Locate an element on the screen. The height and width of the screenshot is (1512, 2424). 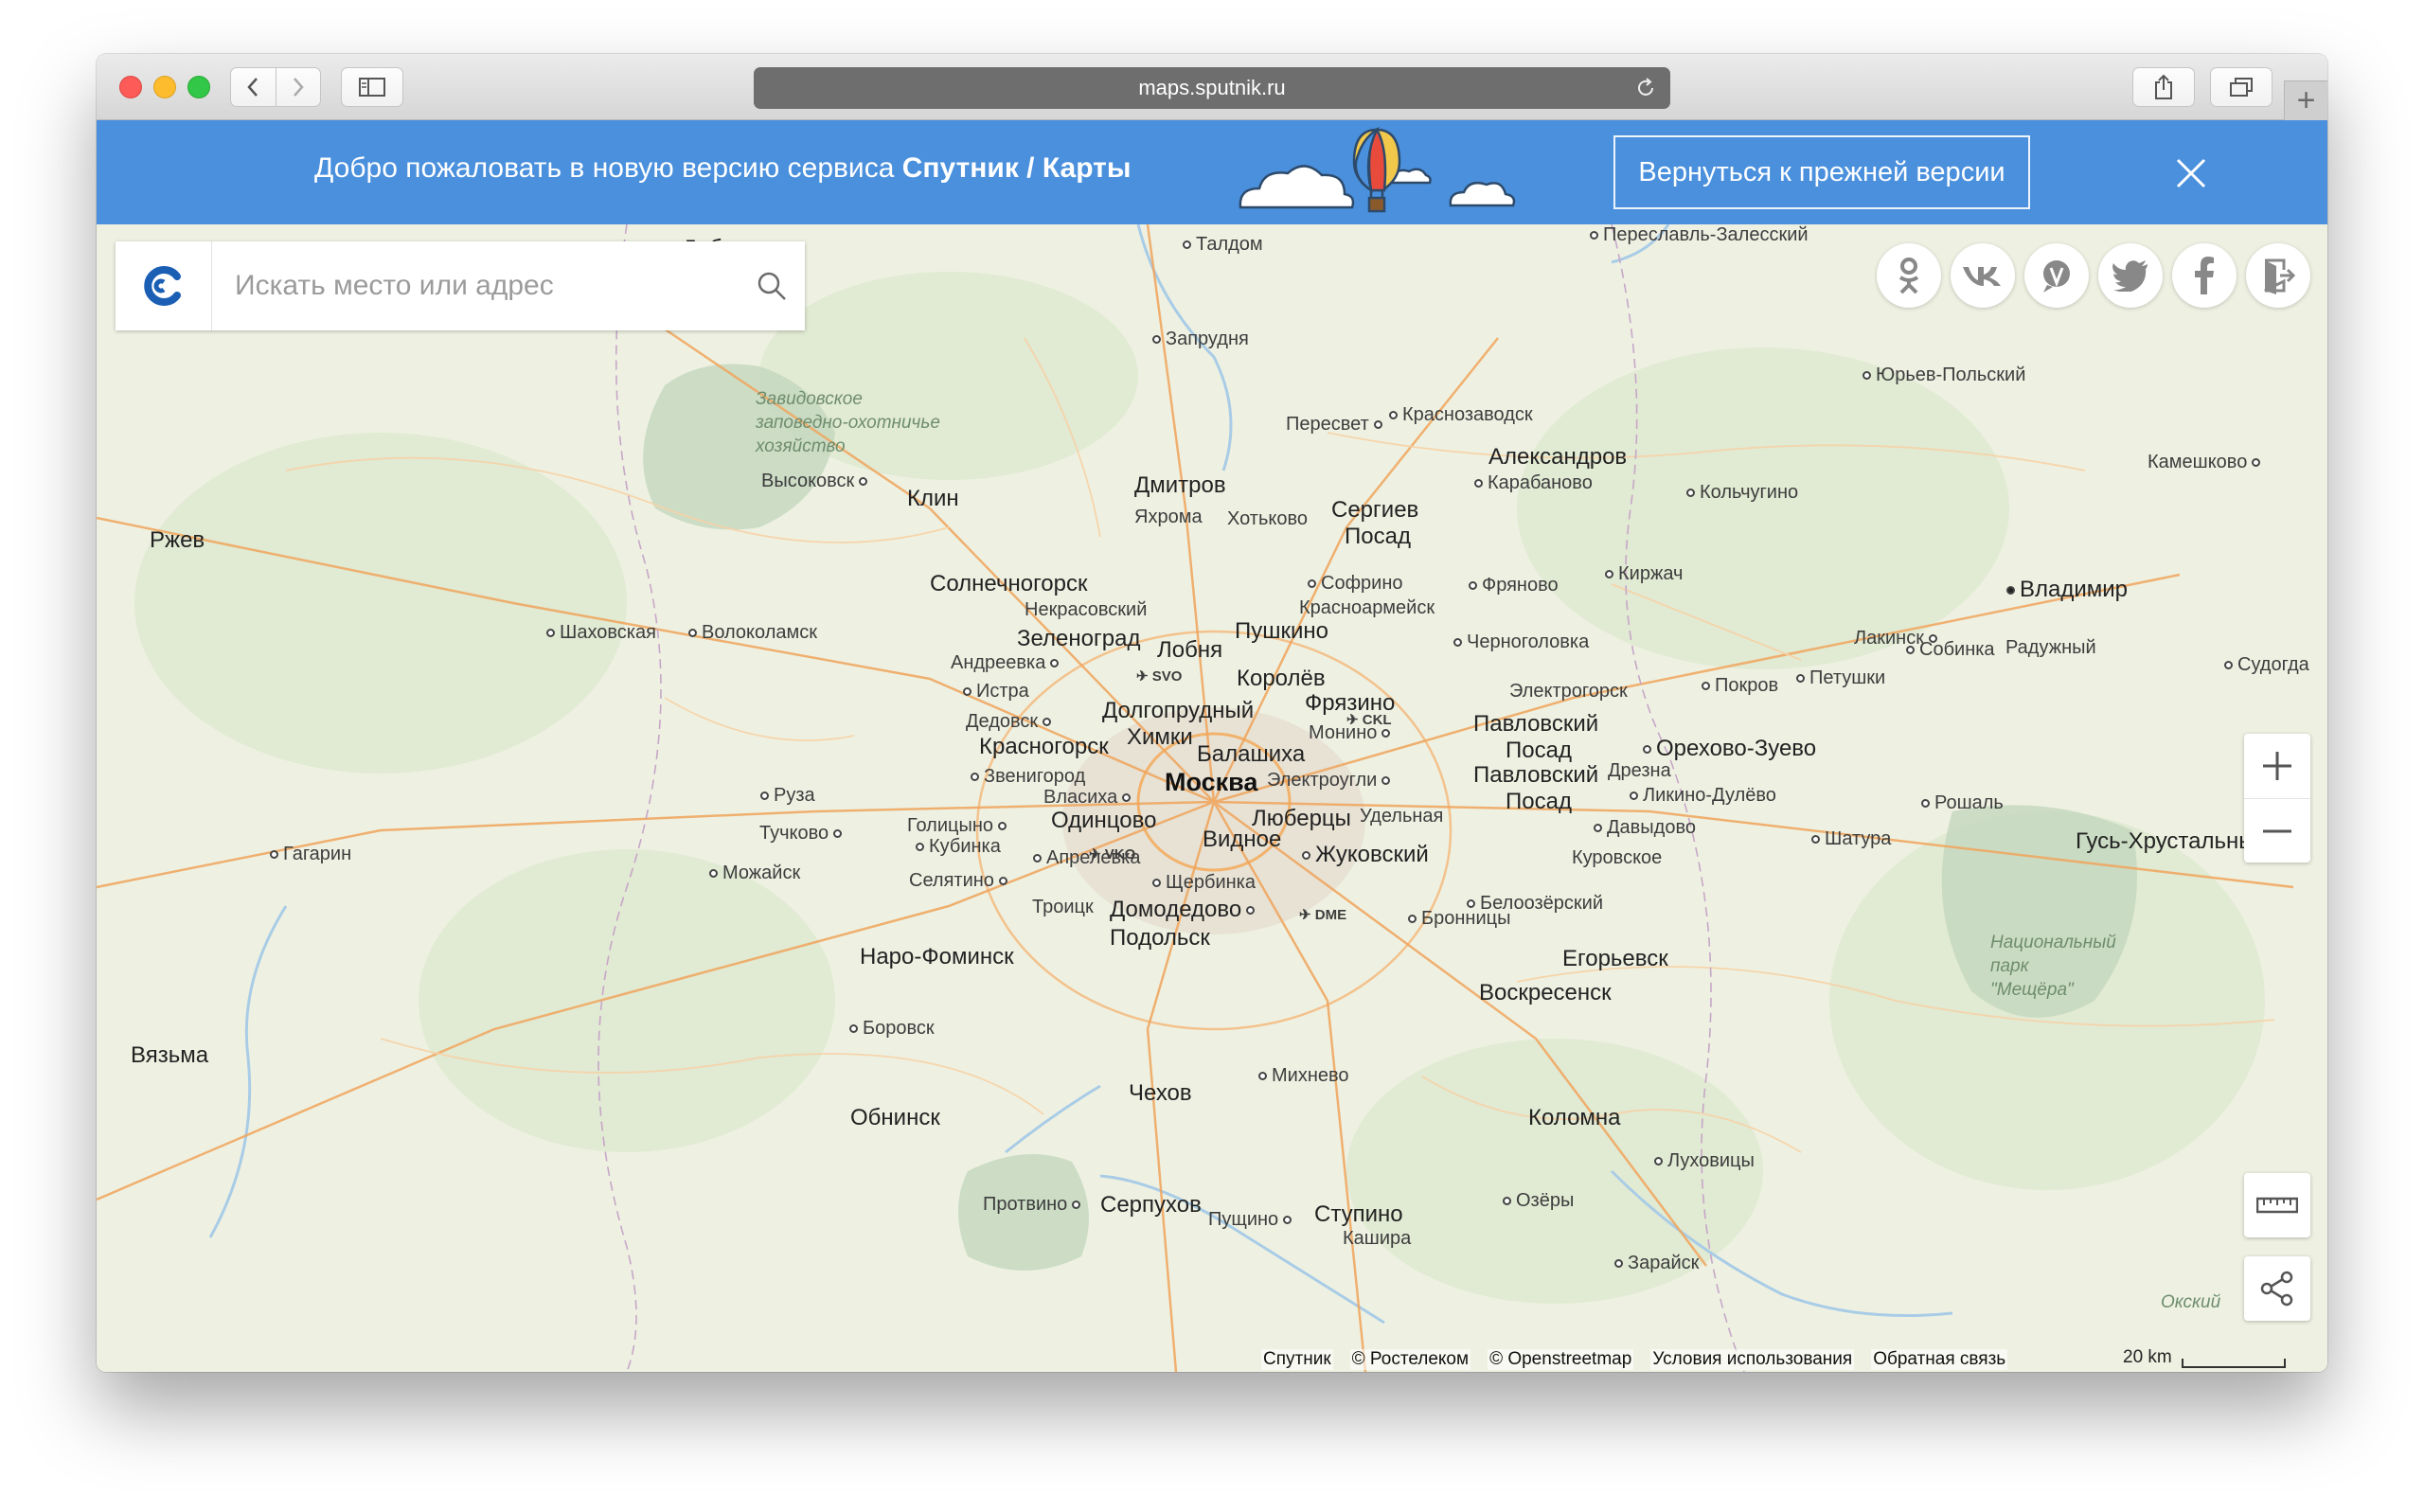
map-city-label: Софрино is located at coordinates (1352, 584).